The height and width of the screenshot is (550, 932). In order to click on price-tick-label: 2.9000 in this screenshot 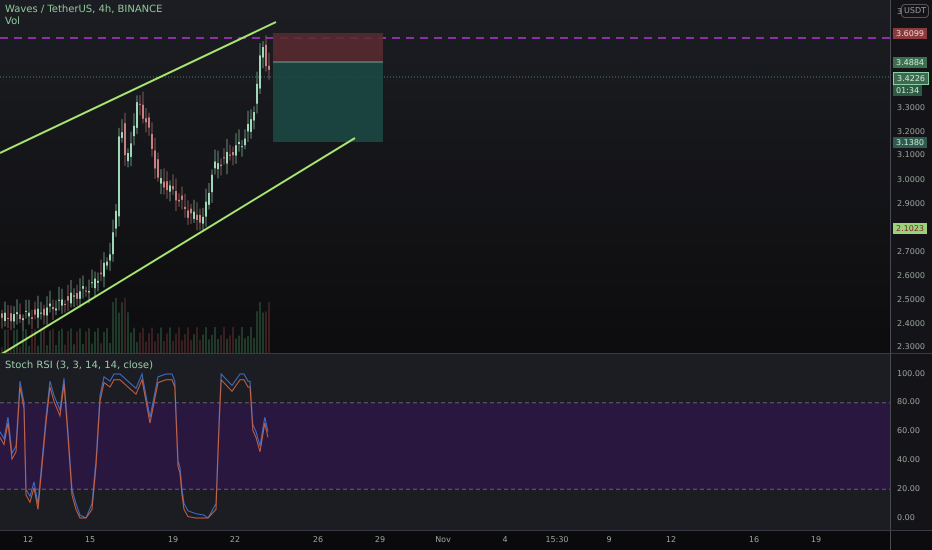, I will do `click(911, 204)`.